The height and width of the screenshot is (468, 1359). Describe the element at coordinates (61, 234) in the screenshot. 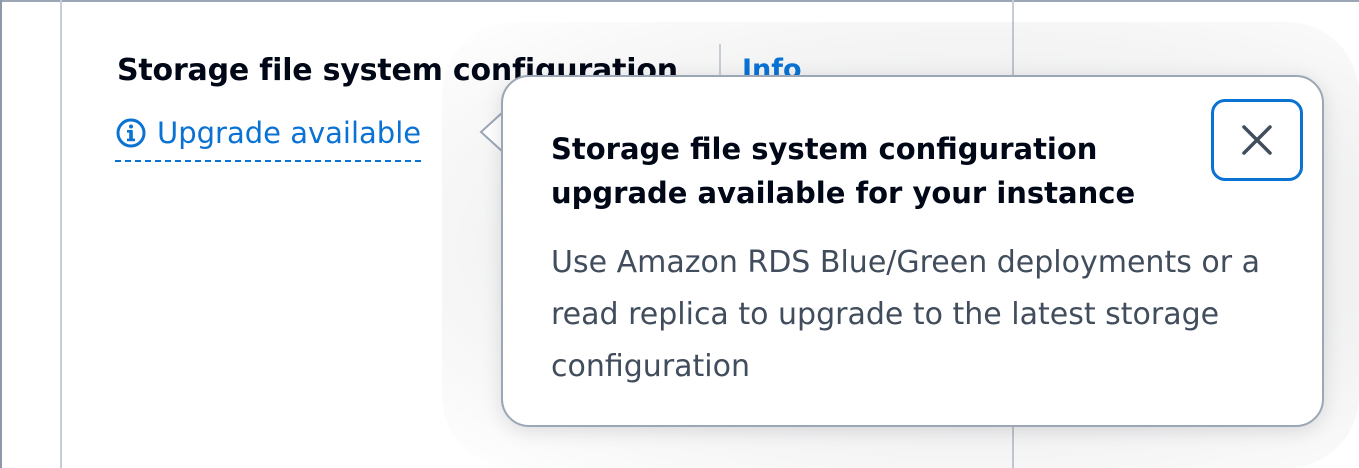

I see `container-left-border` at that location.